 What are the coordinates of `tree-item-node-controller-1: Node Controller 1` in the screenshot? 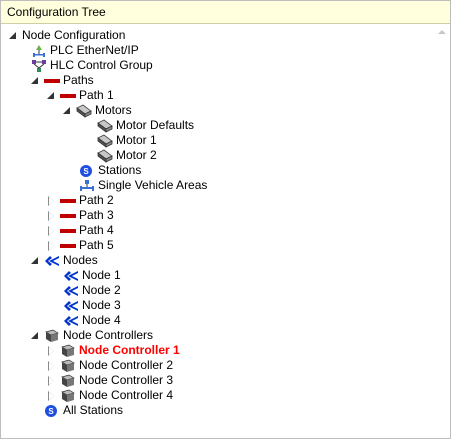 It's located at (113, 350).